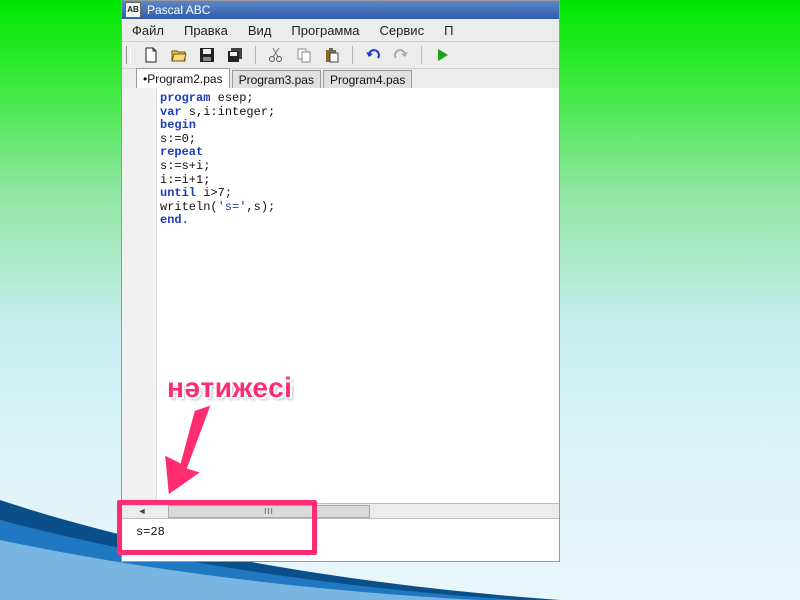 The image size is (800, 600). Describe the element at coordinates (185, 165) in the screenshot. I see `code-token: s:=s+i;` at that location.